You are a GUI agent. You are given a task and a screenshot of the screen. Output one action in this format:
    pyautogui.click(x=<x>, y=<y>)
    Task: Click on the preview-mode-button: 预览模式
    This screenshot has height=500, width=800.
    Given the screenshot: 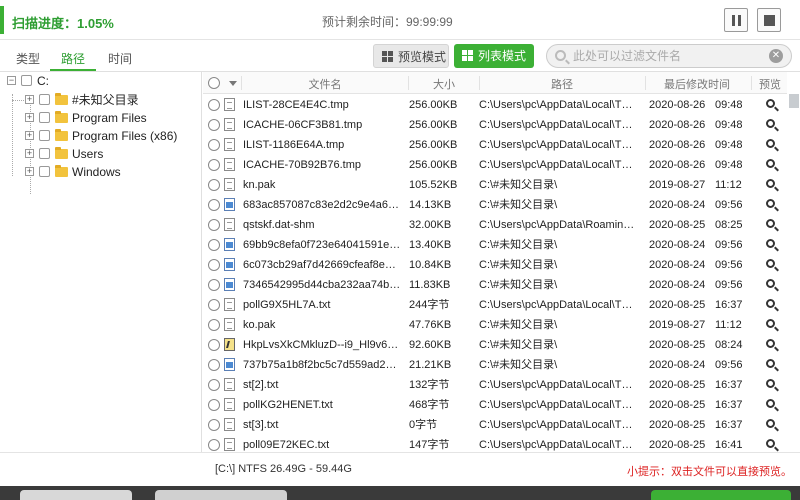 What is the action you would take?
    pyautogui.click(x=411, y=56)
    